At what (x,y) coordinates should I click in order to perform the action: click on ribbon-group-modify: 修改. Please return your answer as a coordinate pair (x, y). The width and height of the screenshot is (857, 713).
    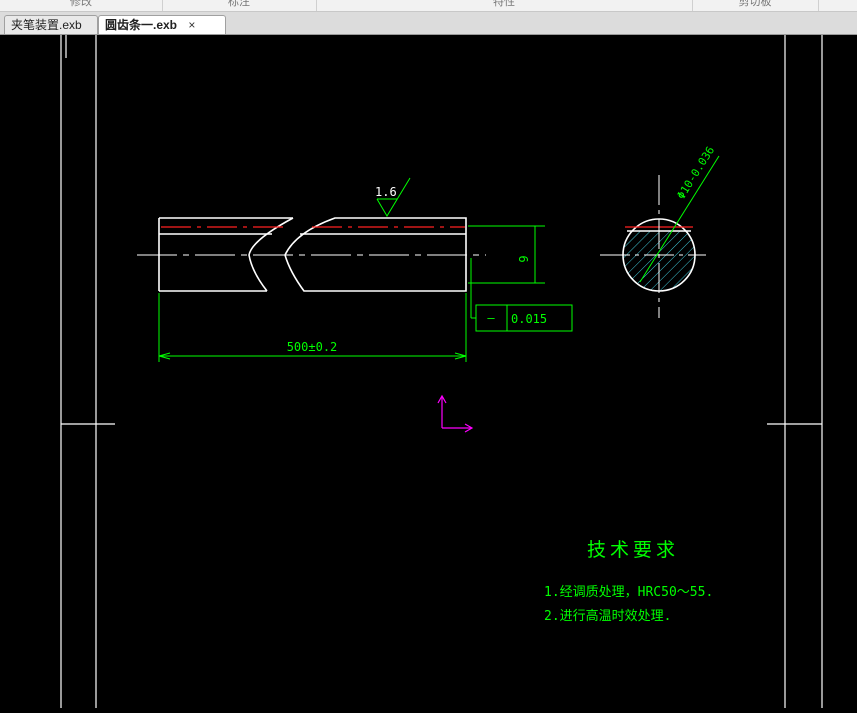
    Looking at the image, I should click on (81, 5).